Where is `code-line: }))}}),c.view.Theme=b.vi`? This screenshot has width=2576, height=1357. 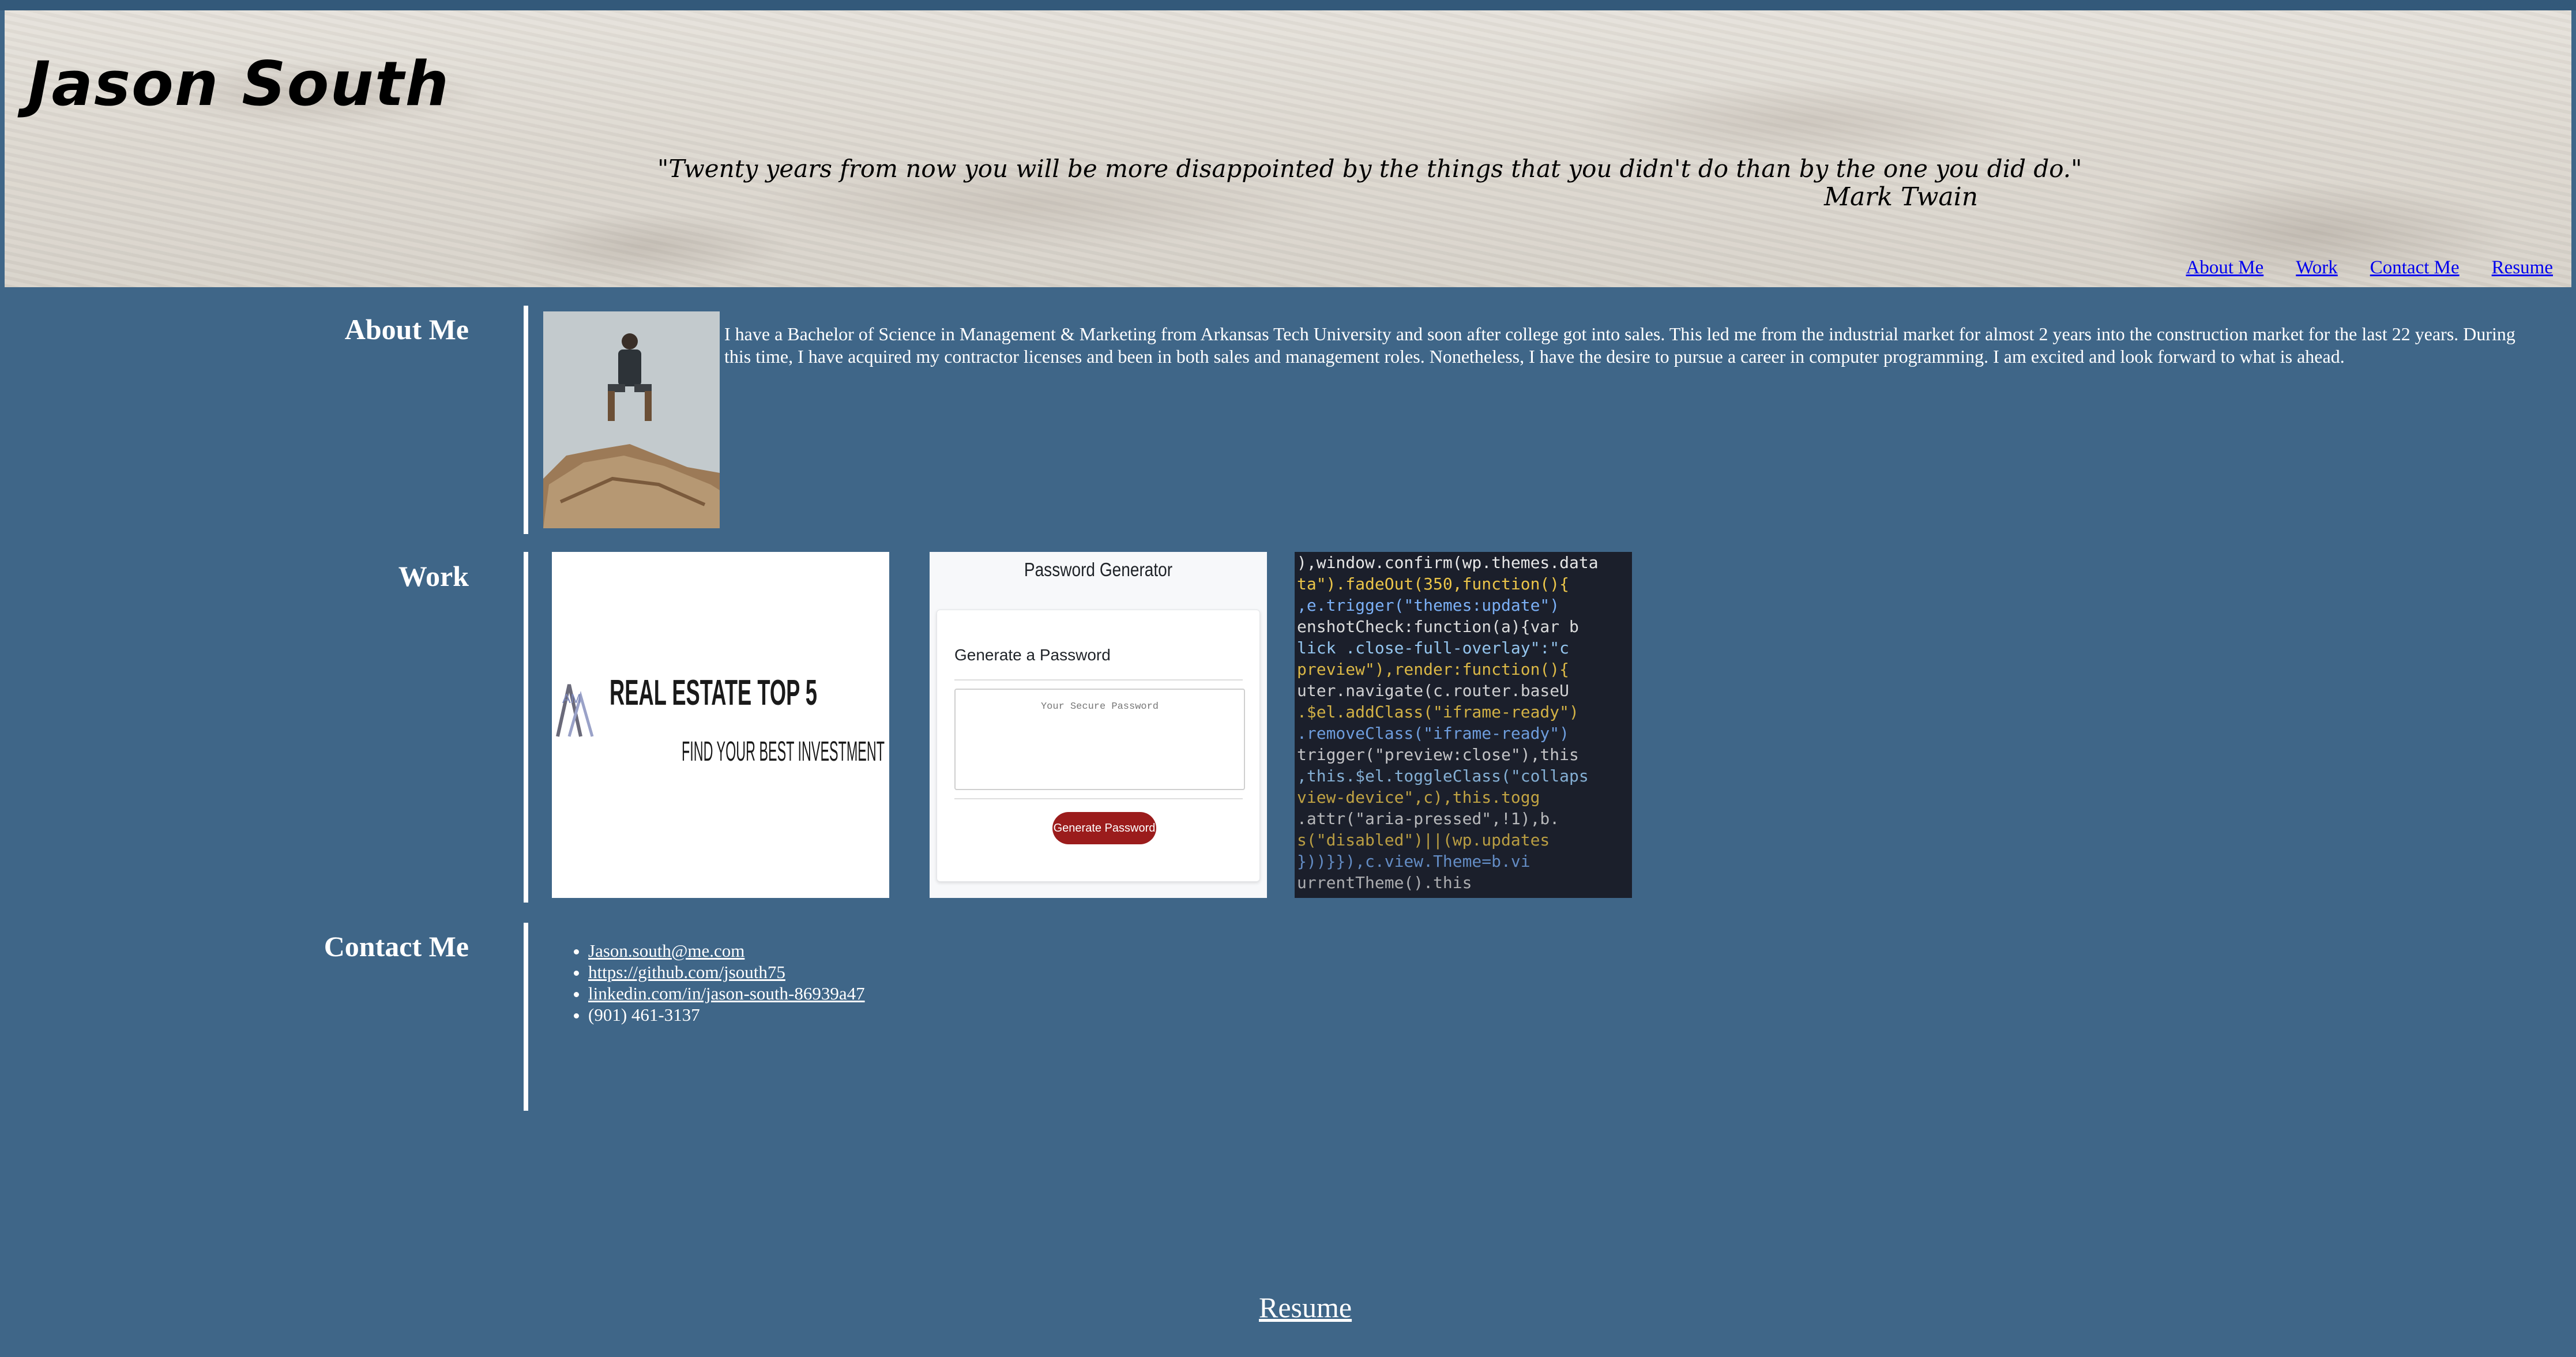
code-line: }))}}),c.view.Theme=b.vi is located at coordinates (1413, 861).